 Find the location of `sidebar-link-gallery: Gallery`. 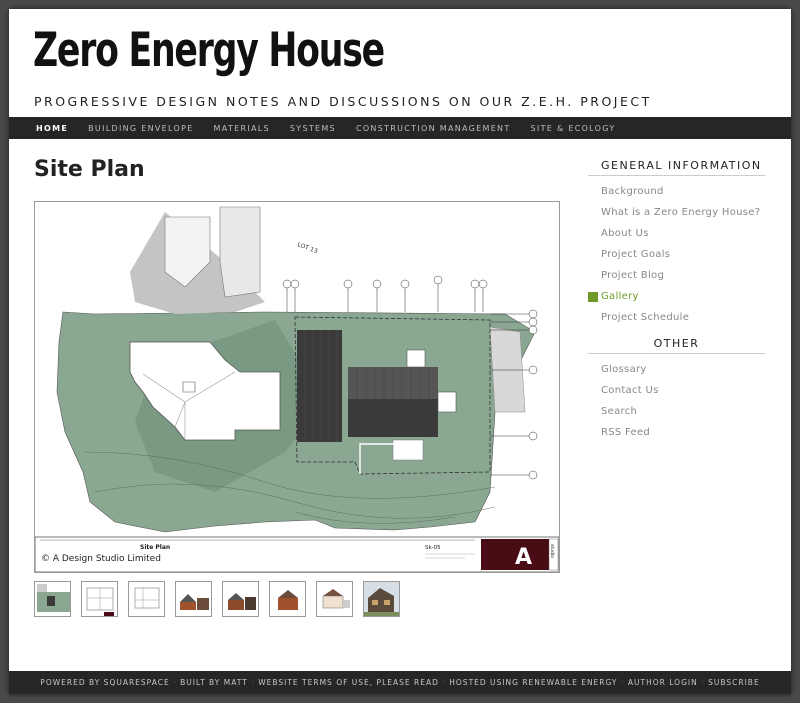

sidebar-link-gallery: Gallery is located at coordinates (676, 299).